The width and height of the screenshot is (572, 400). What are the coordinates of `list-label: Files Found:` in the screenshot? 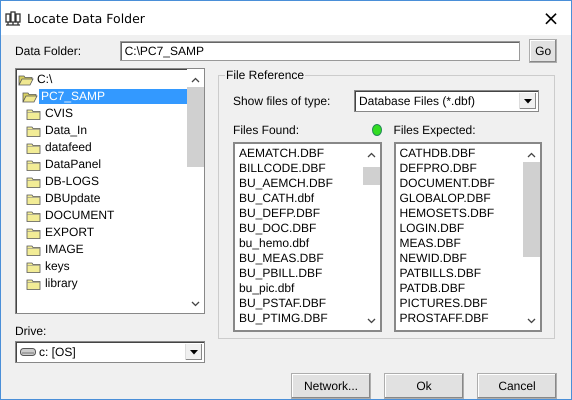 It's located at (266, 130).